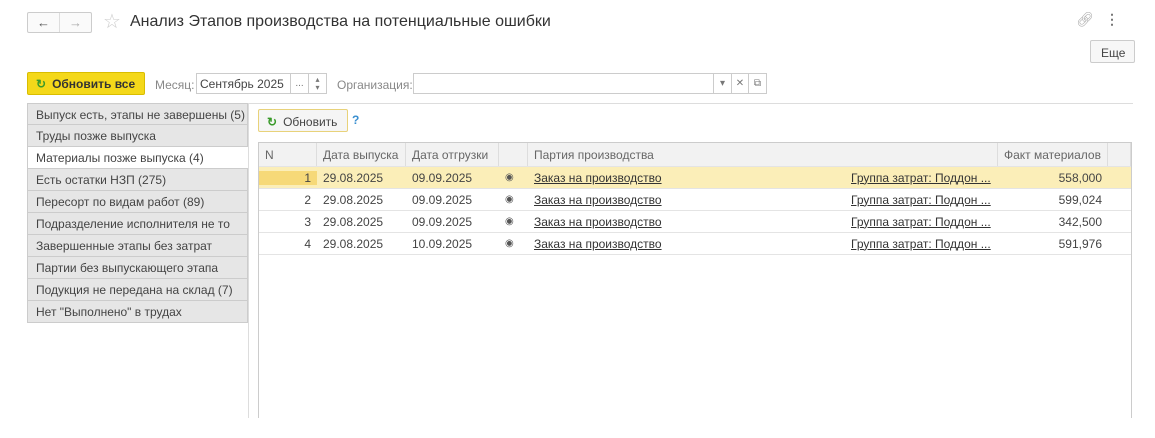 The width and height of the screenshot is (1155, 438). I want to click on link-icon: 🔗︎, so click(1085, 19).